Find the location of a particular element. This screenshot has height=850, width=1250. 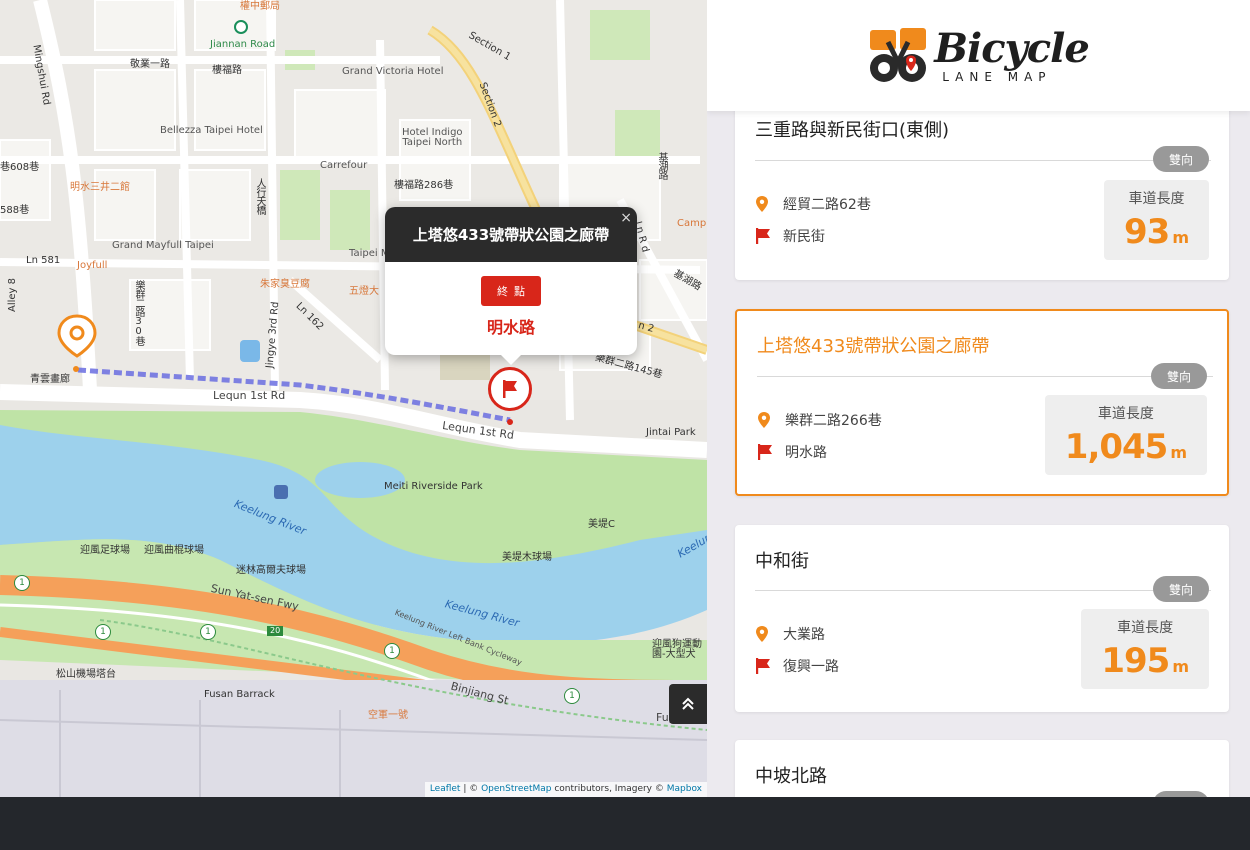

lane-card: 中坡北路 is located at coordinates (982, 768).